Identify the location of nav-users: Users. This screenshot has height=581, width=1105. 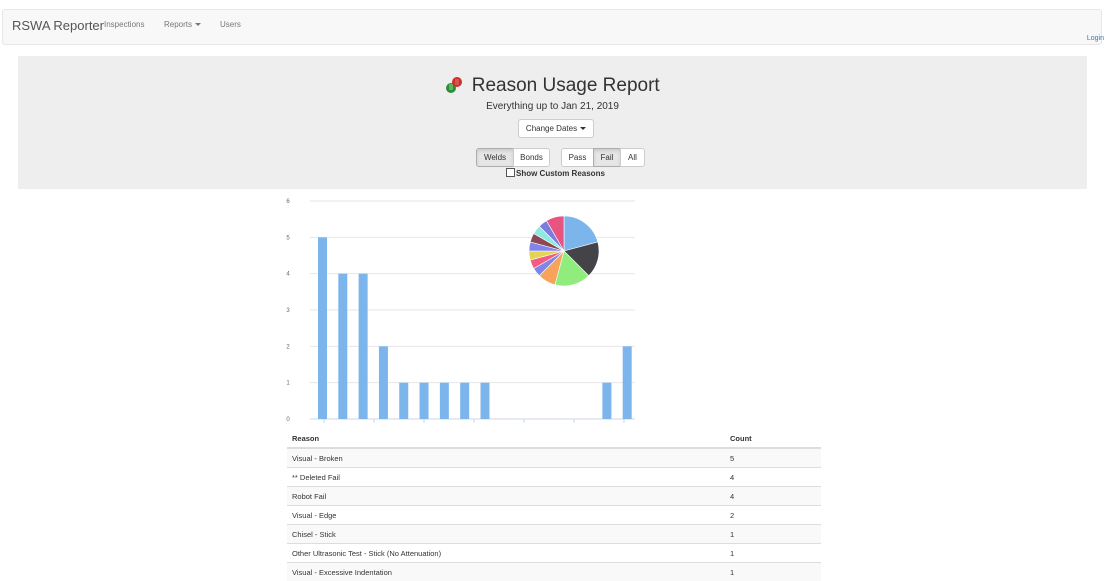
(230, 24).